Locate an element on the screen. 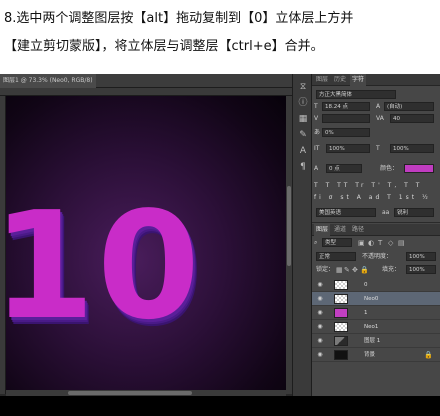 The image size is (440, 416). horizontal-ruler is located at coordinates (146, 92).